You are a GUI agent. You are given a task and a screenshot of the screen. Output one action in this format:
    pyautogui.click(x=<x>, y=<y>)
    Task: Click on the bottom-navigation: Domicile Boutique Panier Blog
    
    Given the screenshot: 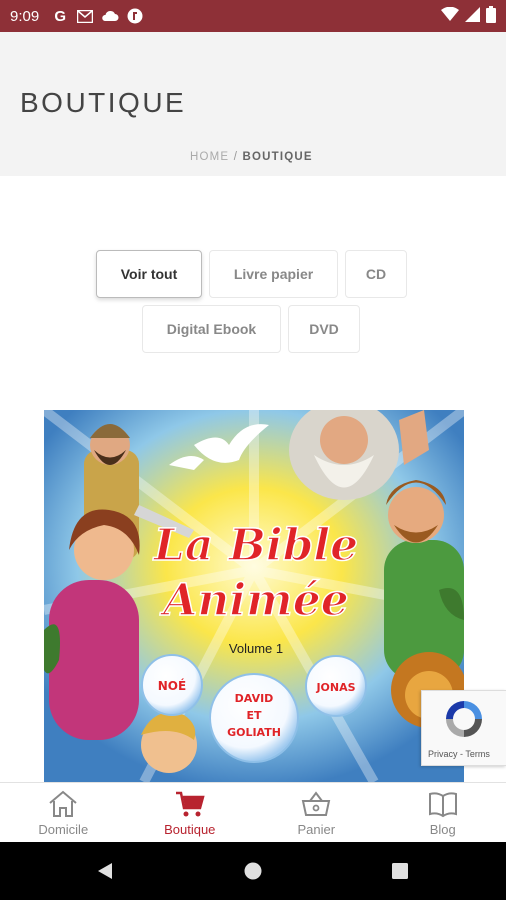 What is the action you would take?
    pyautogui.click(x=253, y=812)
    